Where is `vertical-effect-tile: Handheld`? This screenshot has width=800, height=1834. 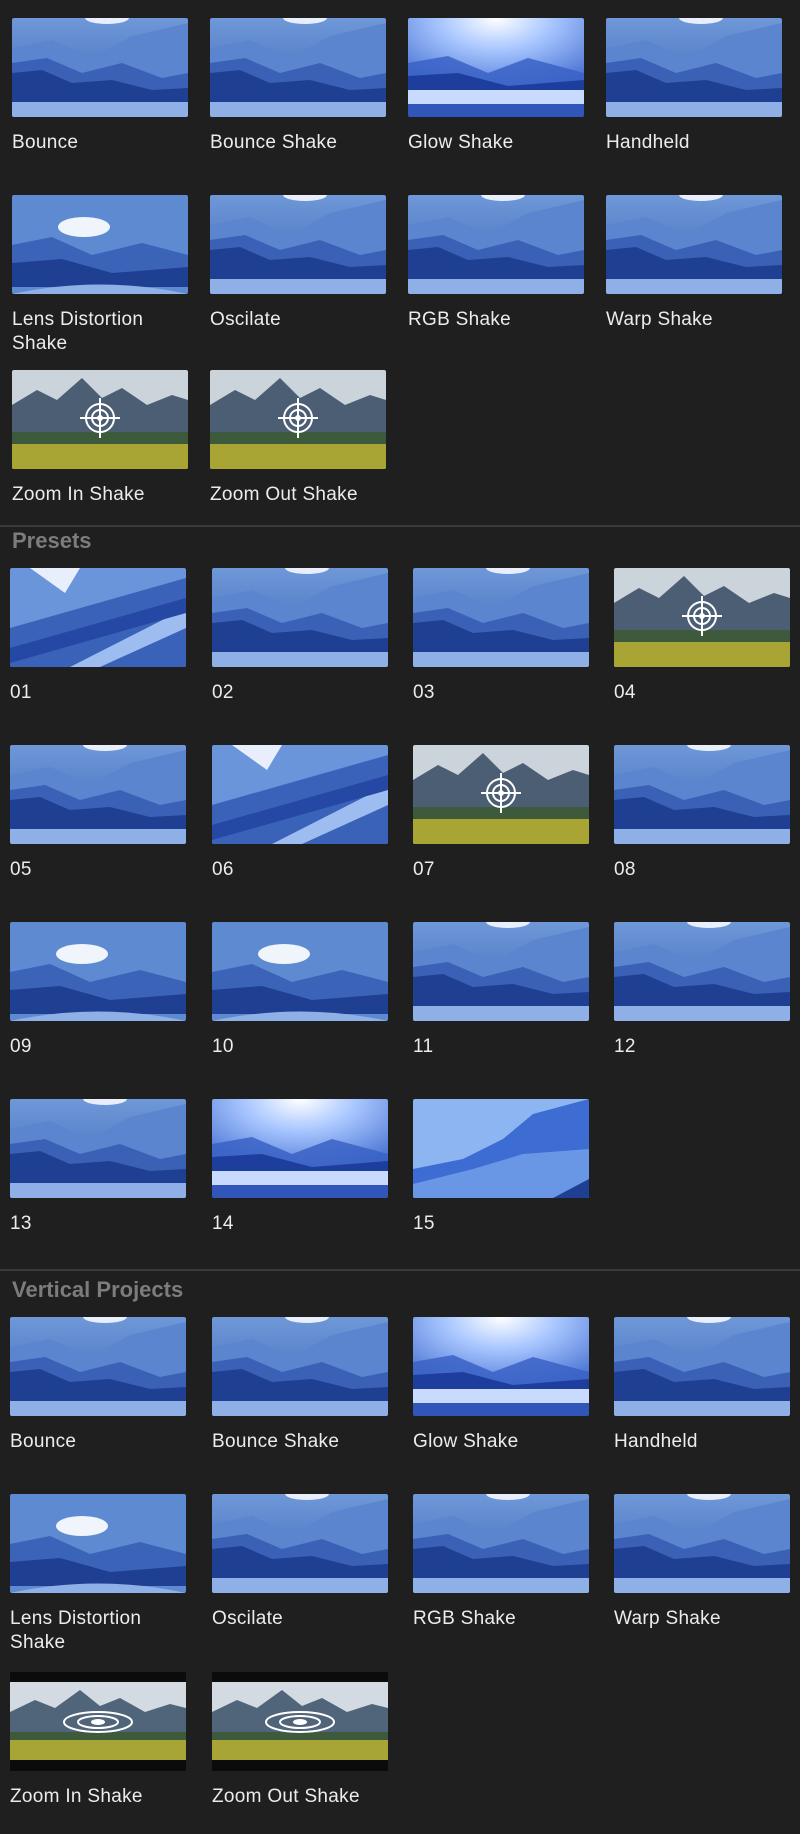 vertical-effect-tile: Handheld is located at coordinates (702, 1385).